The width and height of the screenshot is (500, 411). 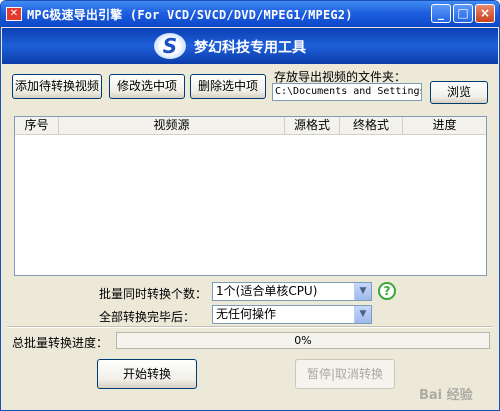 What do you see at coordinates (60, 343) in the screenshot?
I see `total-progress-label: 总批量转换进度：` at bounding box center [60, 343].